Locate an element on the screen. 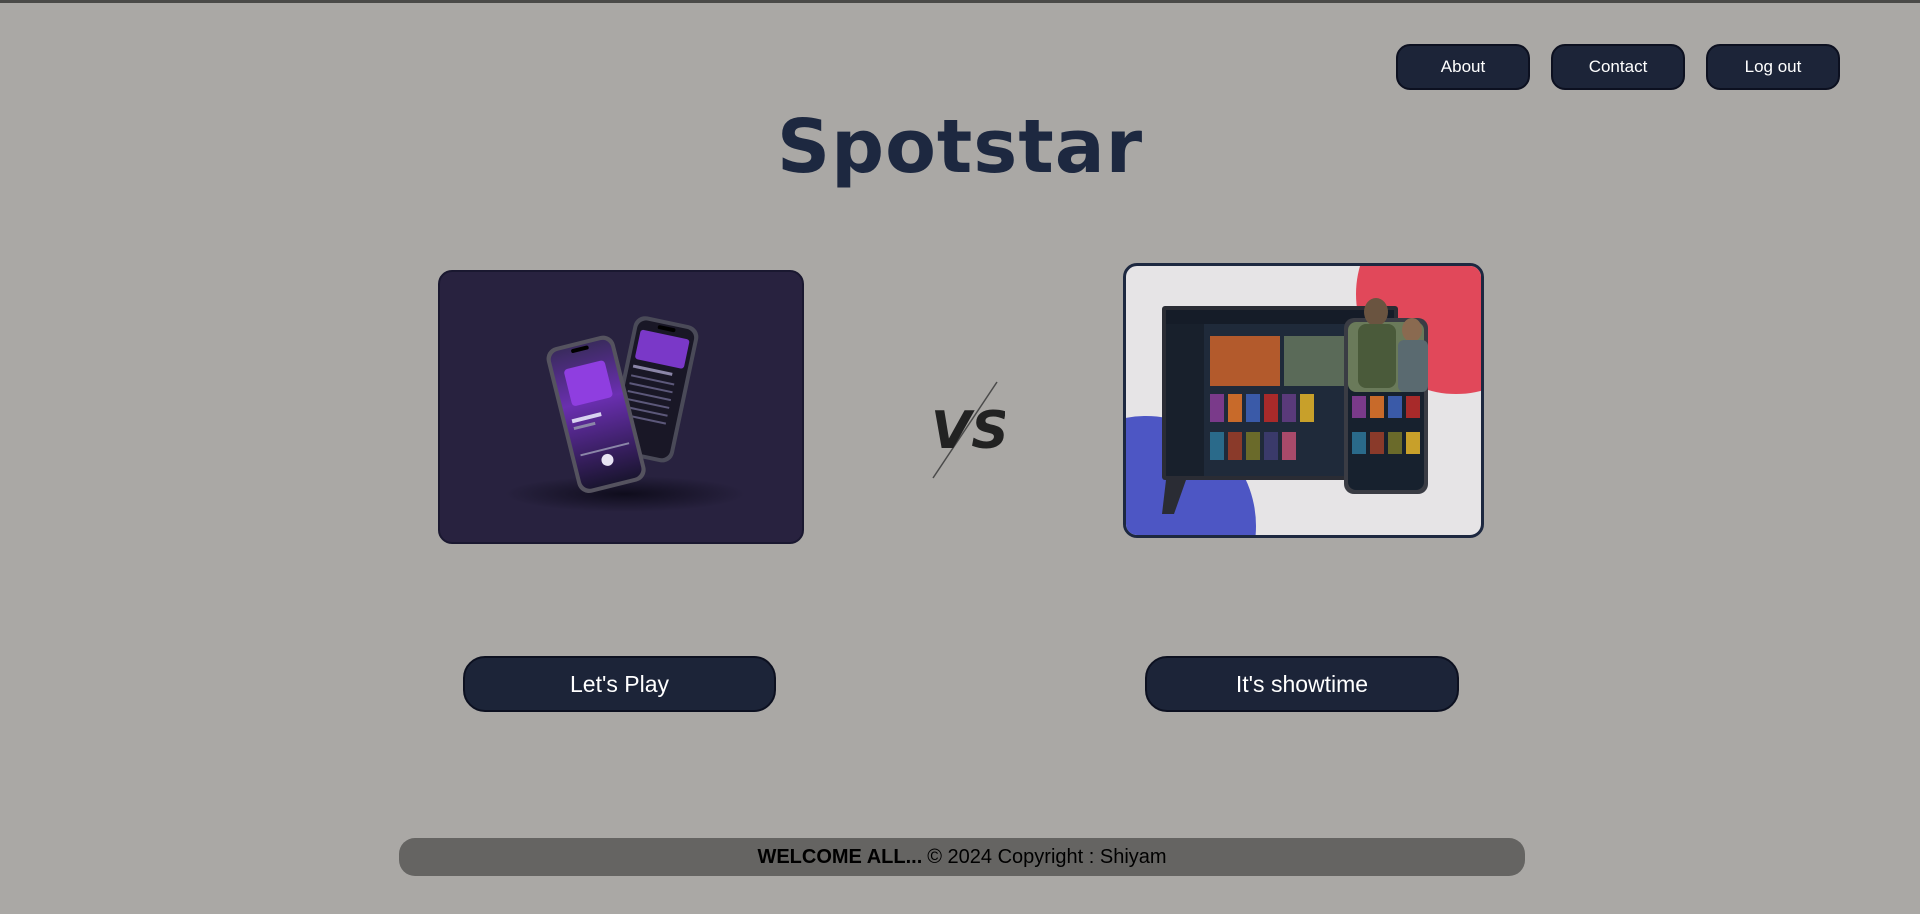  contact-button: Contact is located at coordinates (1618, 67).